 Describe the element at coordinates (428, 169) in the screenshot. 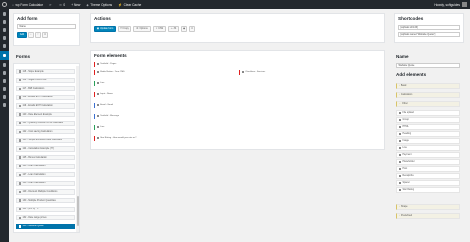

I see `add-element-post: Post` at that location.